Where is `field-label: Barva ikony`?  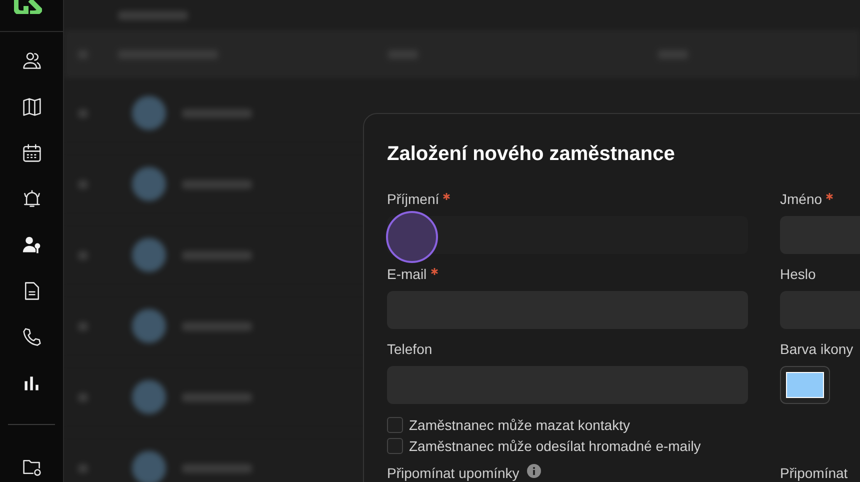 field-label: Barva ikony is located at coordinates (817, 349).